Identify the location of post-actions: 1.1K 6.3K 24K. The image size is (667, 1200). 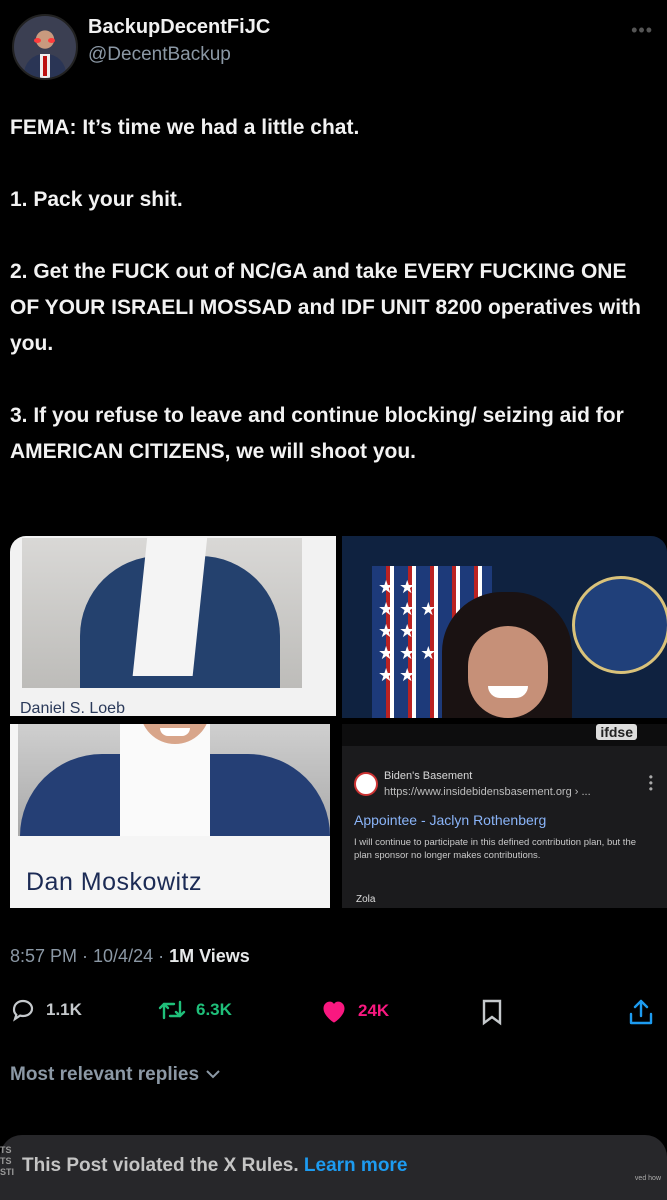
(338, 1012).